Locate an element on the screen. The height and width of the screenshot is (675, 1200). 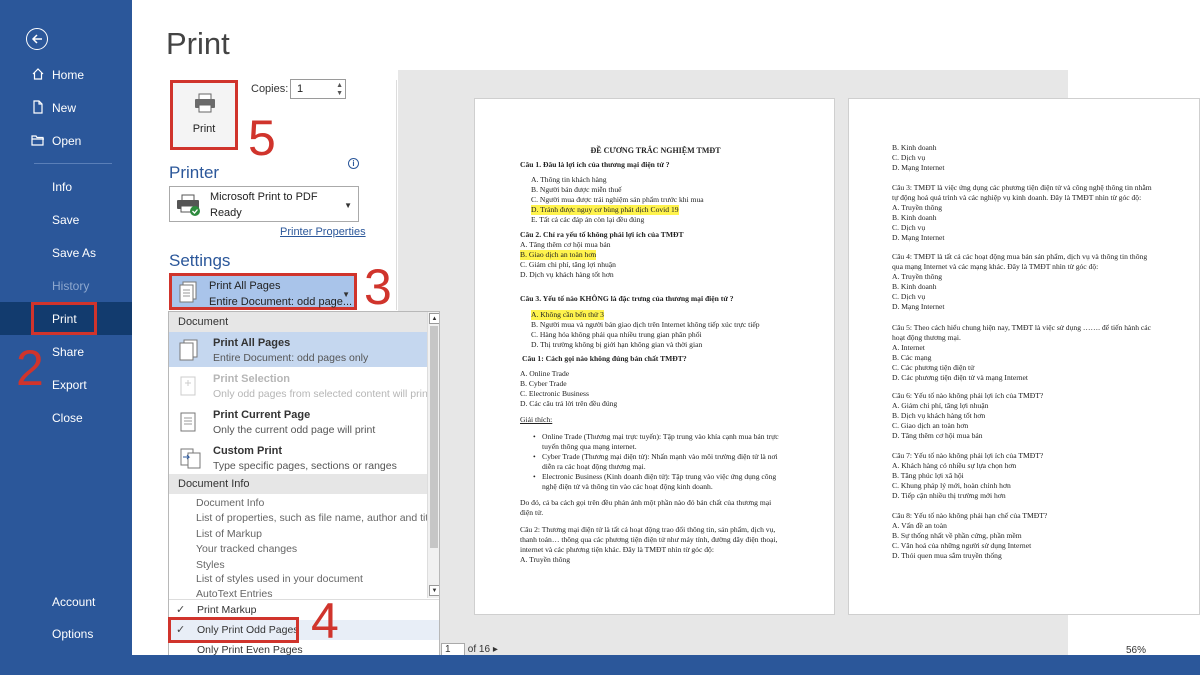
sidebar-item-label: Export is located at coordinates (69, 384).